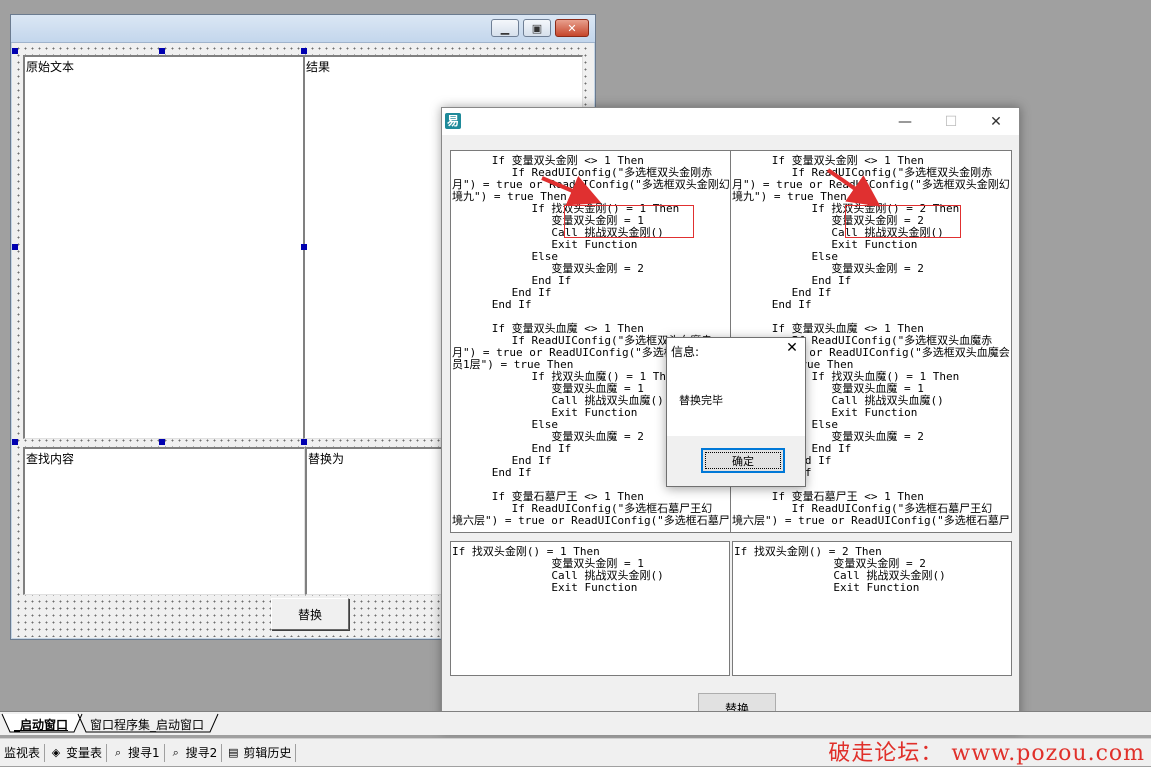 The image size is (1151, 767). What do you see at coordinates (571, 190) in the screenshot?
I see `red-arrow-left` at bounding box center [571, 190].